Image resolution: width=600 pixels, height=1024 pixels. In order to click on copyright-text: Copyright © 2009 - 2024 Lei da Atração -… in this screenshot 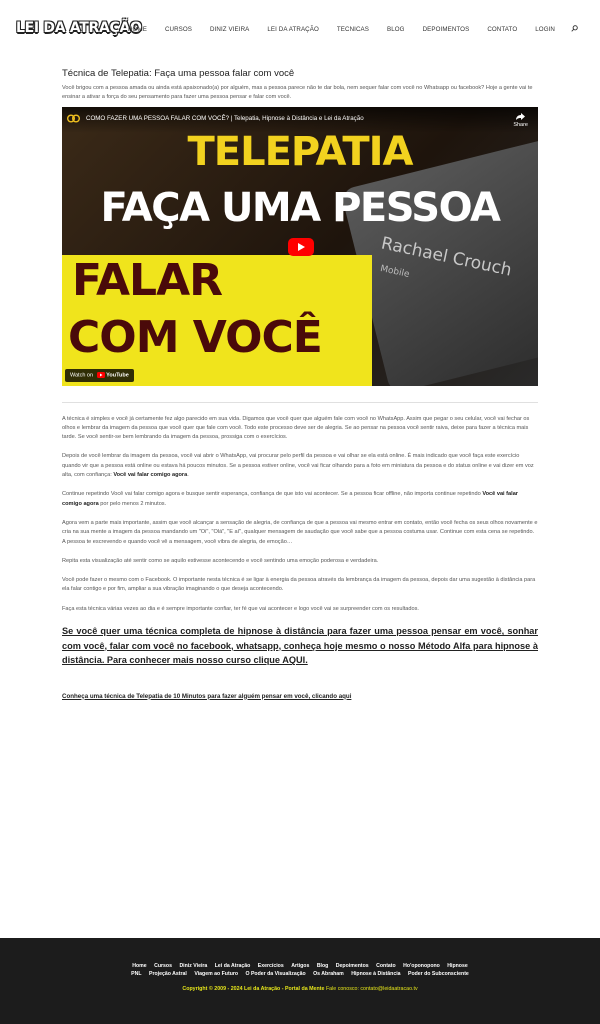, I will do `click(253, 989)`.